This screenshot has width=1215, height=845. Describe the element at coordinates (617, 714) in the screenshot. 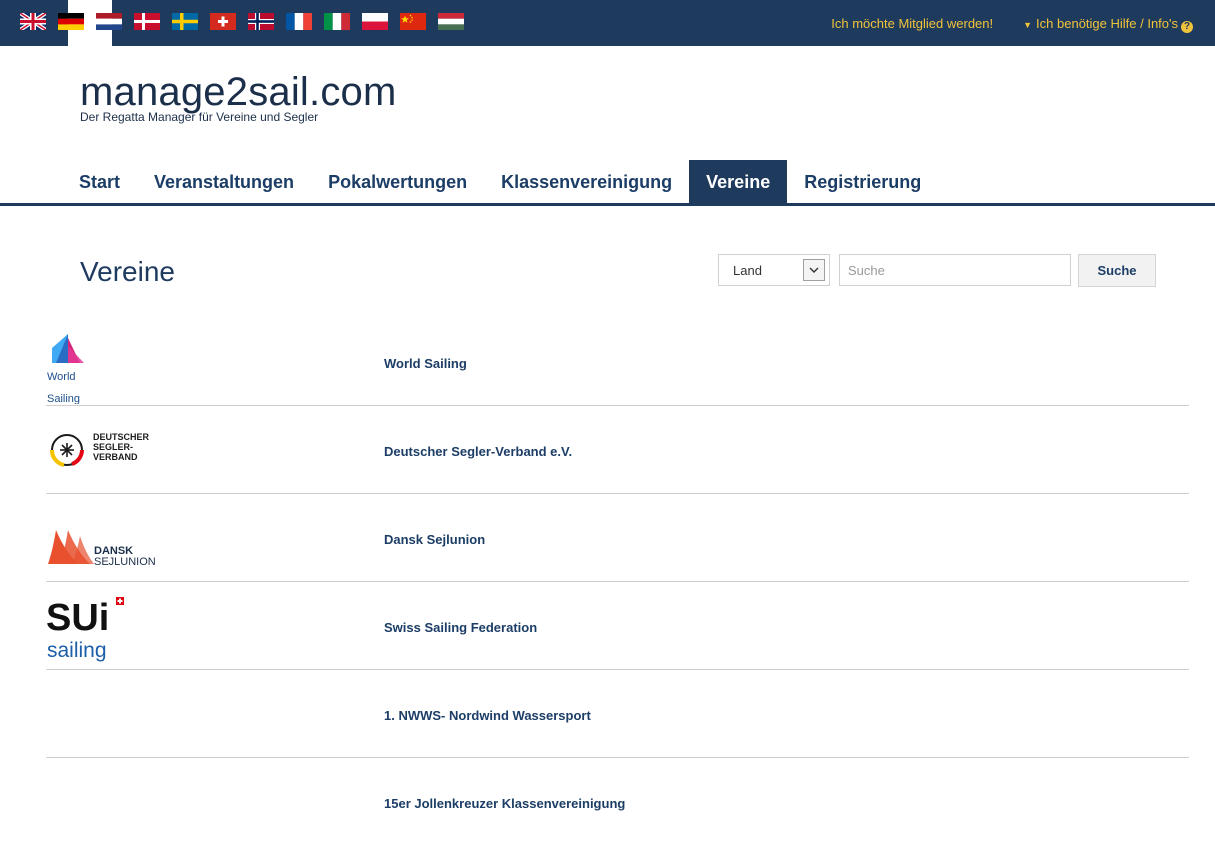

I see `list-item: 1. NWWS- Nordwind Wassersport` at that location.